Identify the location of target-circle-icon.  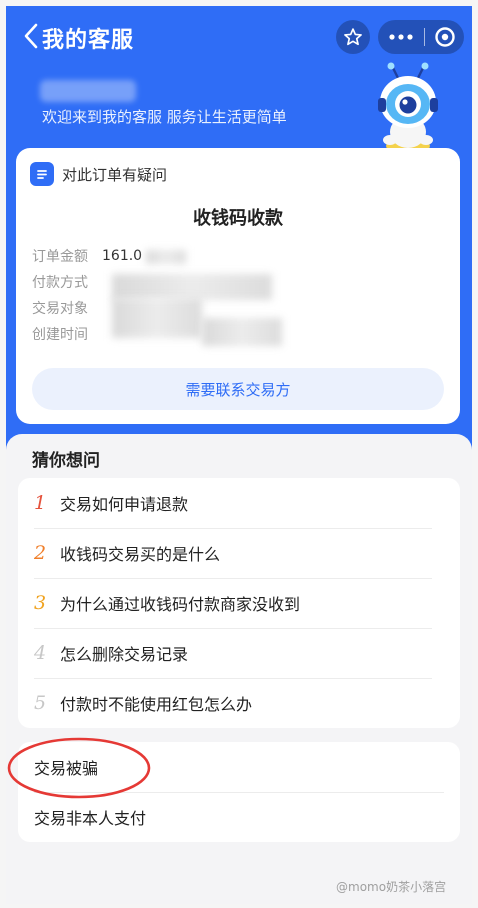
(444, 37).